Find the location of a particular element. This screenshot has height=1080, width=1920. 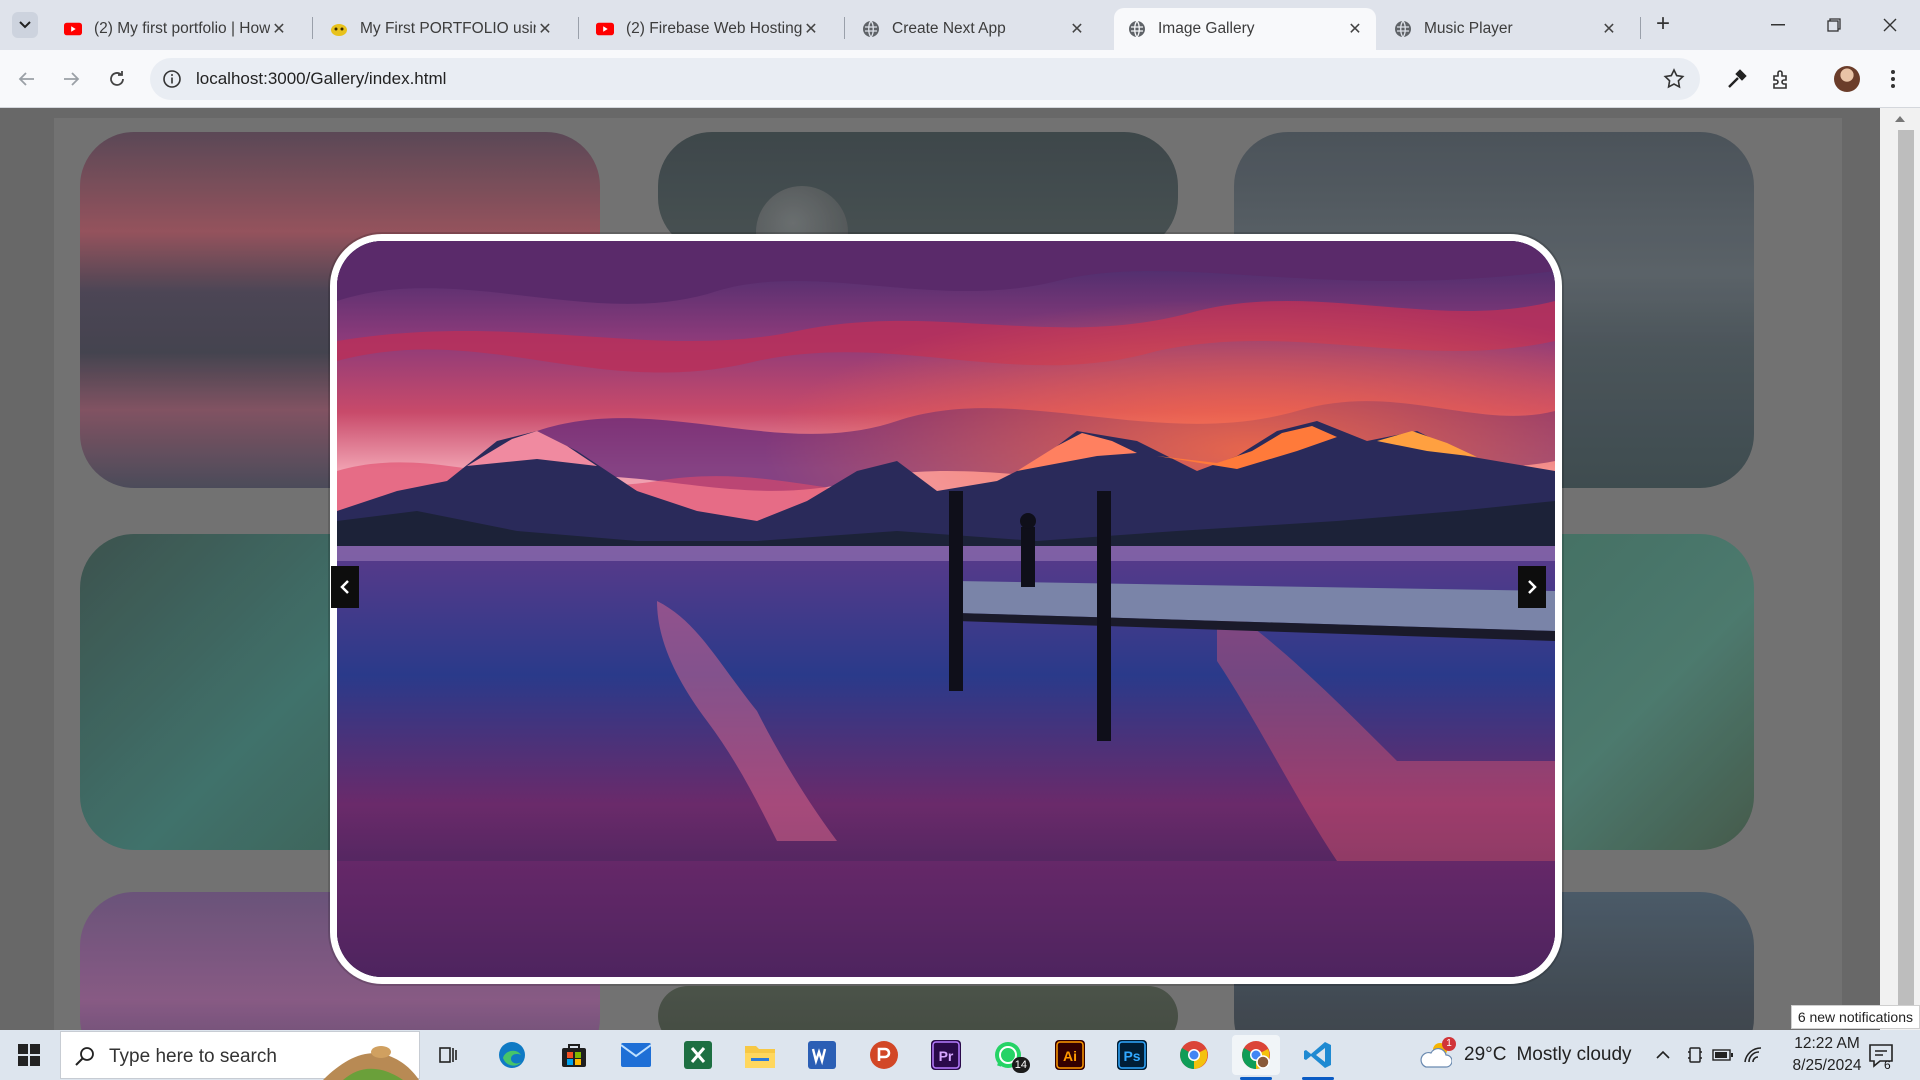

notification-count: 6 is located at coordinates (1887, 1065).